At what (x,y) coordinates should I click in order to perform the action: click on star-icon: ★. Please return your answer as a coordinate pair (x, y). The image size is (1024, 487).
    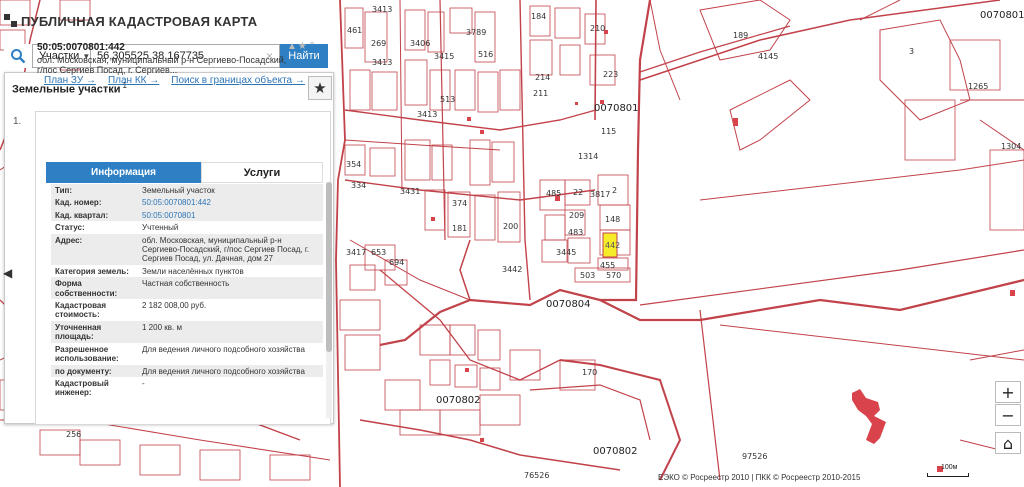
    Looking at the image, I should click on (320, 88).